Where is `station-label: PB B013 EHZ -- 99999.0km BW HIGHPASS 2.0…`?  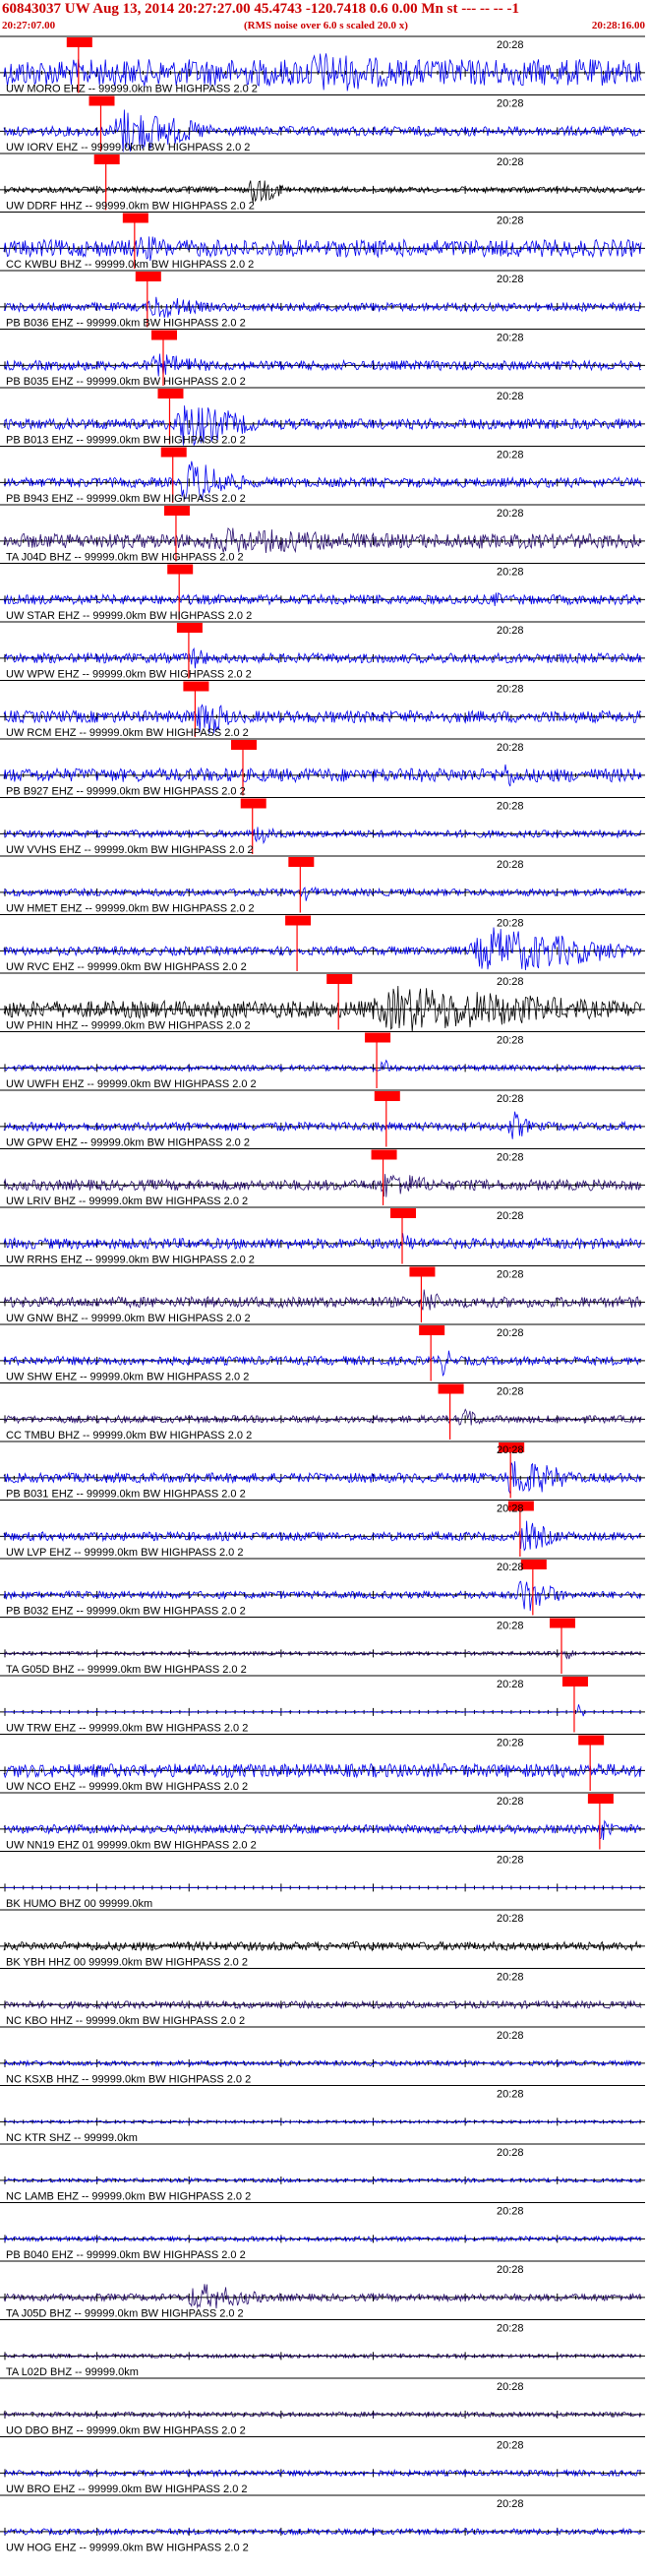 station-label: PB B013 EHZ -- 99999.0km BW HIGHPASS 2.0… is located at coordinates (126, 441).